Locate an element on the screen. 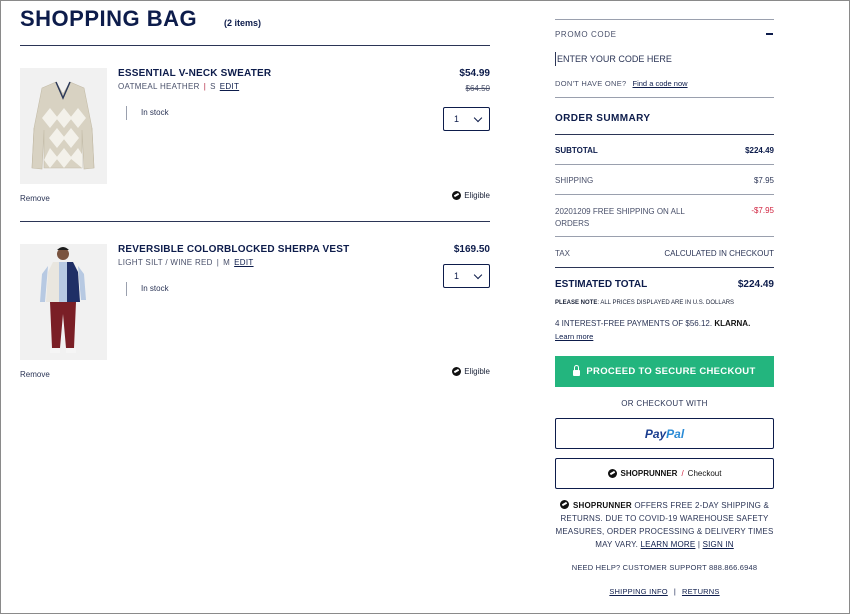 The image size is (850, 614). returns-link: RETURNS is located at coordinates (701, 591).